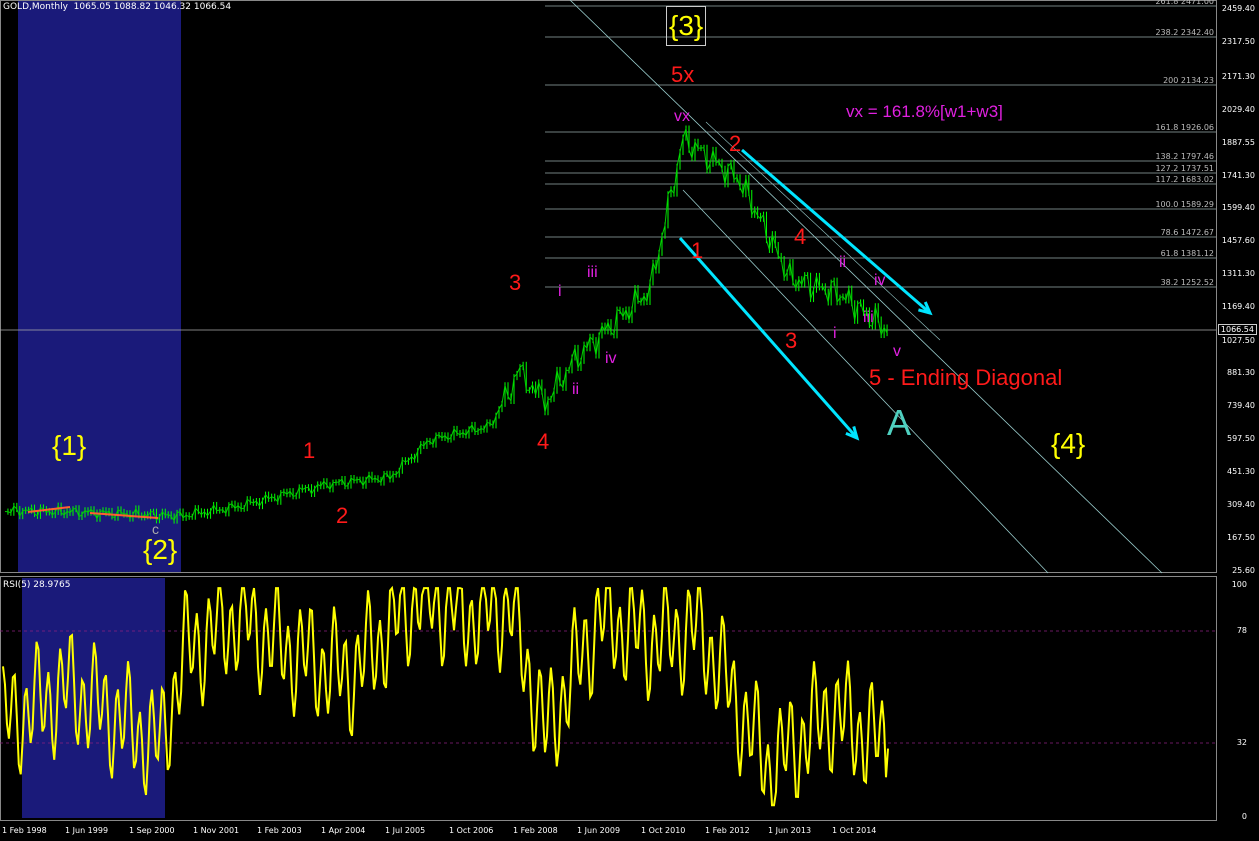 This screenshot has height=841, width=1259. I want to click on date-tick-label: 1 Jun 1999, so click(87, 830).